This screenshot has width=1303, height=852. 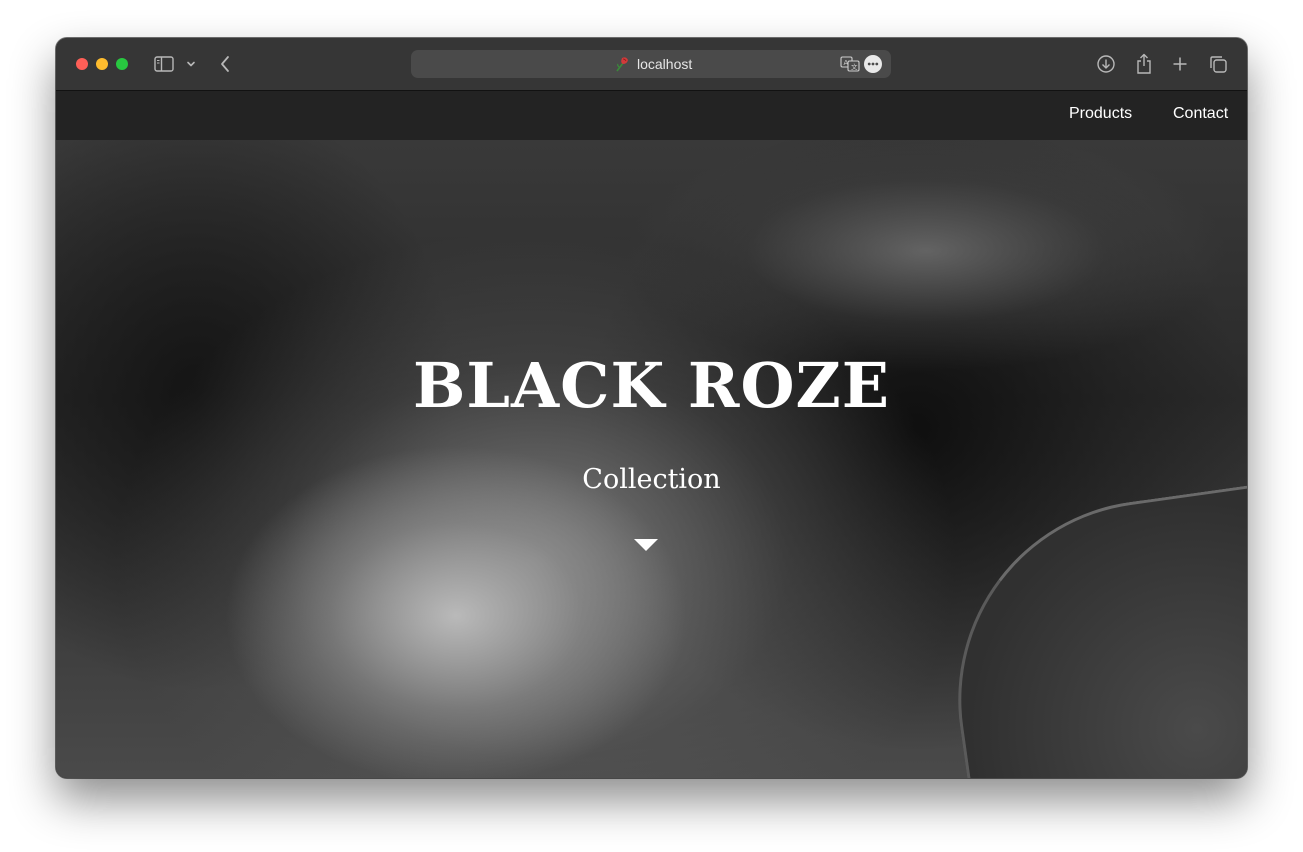 What do you see at coordinates (1100, 114) in the screenshot?
I see `nav-link-products: Products` at bounding box center [1100, 114].